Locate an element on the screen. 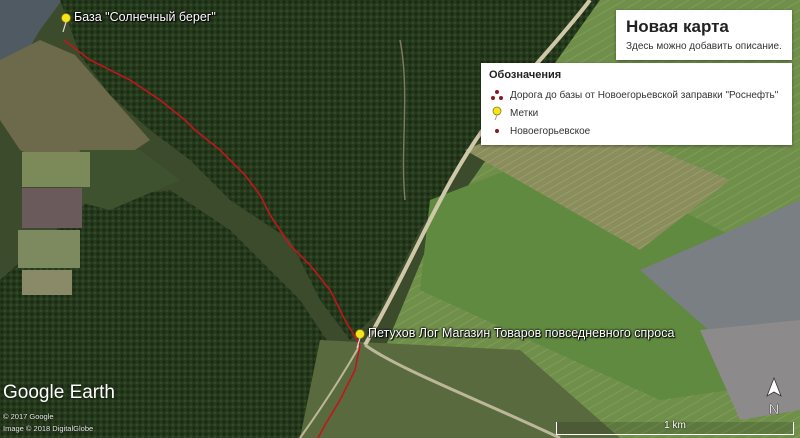 This screenshot has width=800, height=438. legend-item-marks: Метки is located at coordinates (513, 113).